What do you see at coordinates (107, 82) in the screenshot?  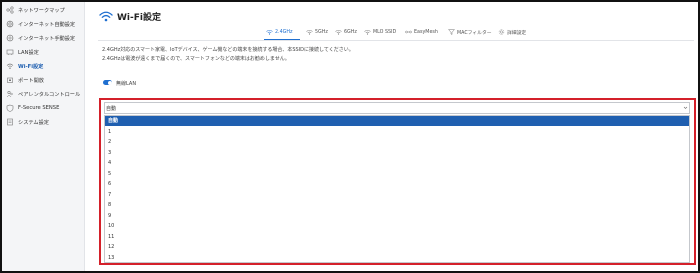 I see `wireless-lan-toggle` at bounding box center [107, 82].